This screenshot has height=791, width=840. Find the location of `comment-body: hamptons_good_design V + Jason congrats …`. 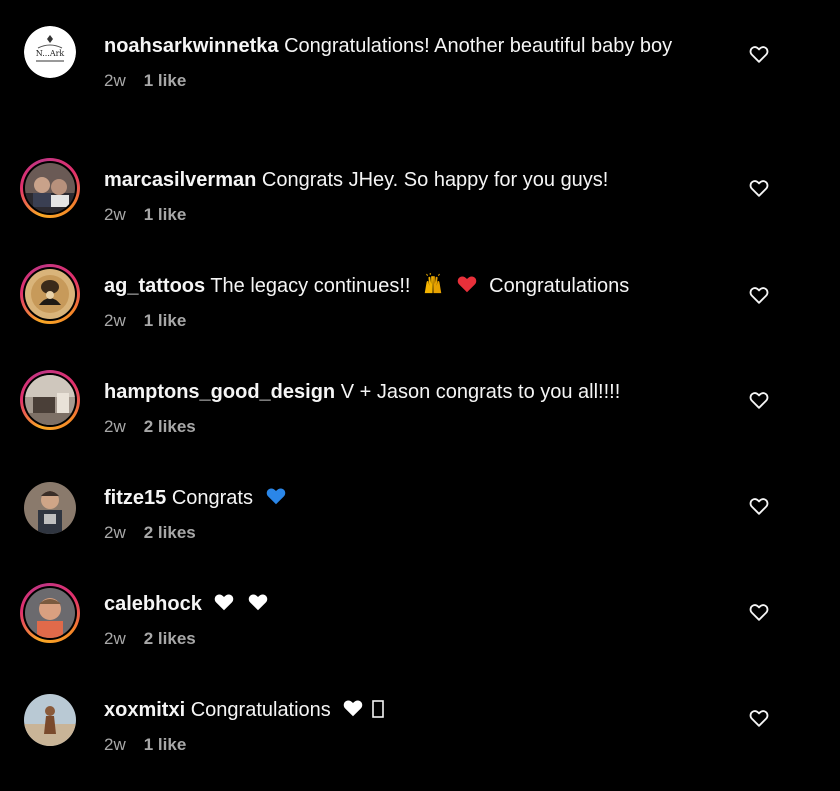

comment-body: hamptons_good_design V + Jason congrats … is located at coordinates (414, 407).